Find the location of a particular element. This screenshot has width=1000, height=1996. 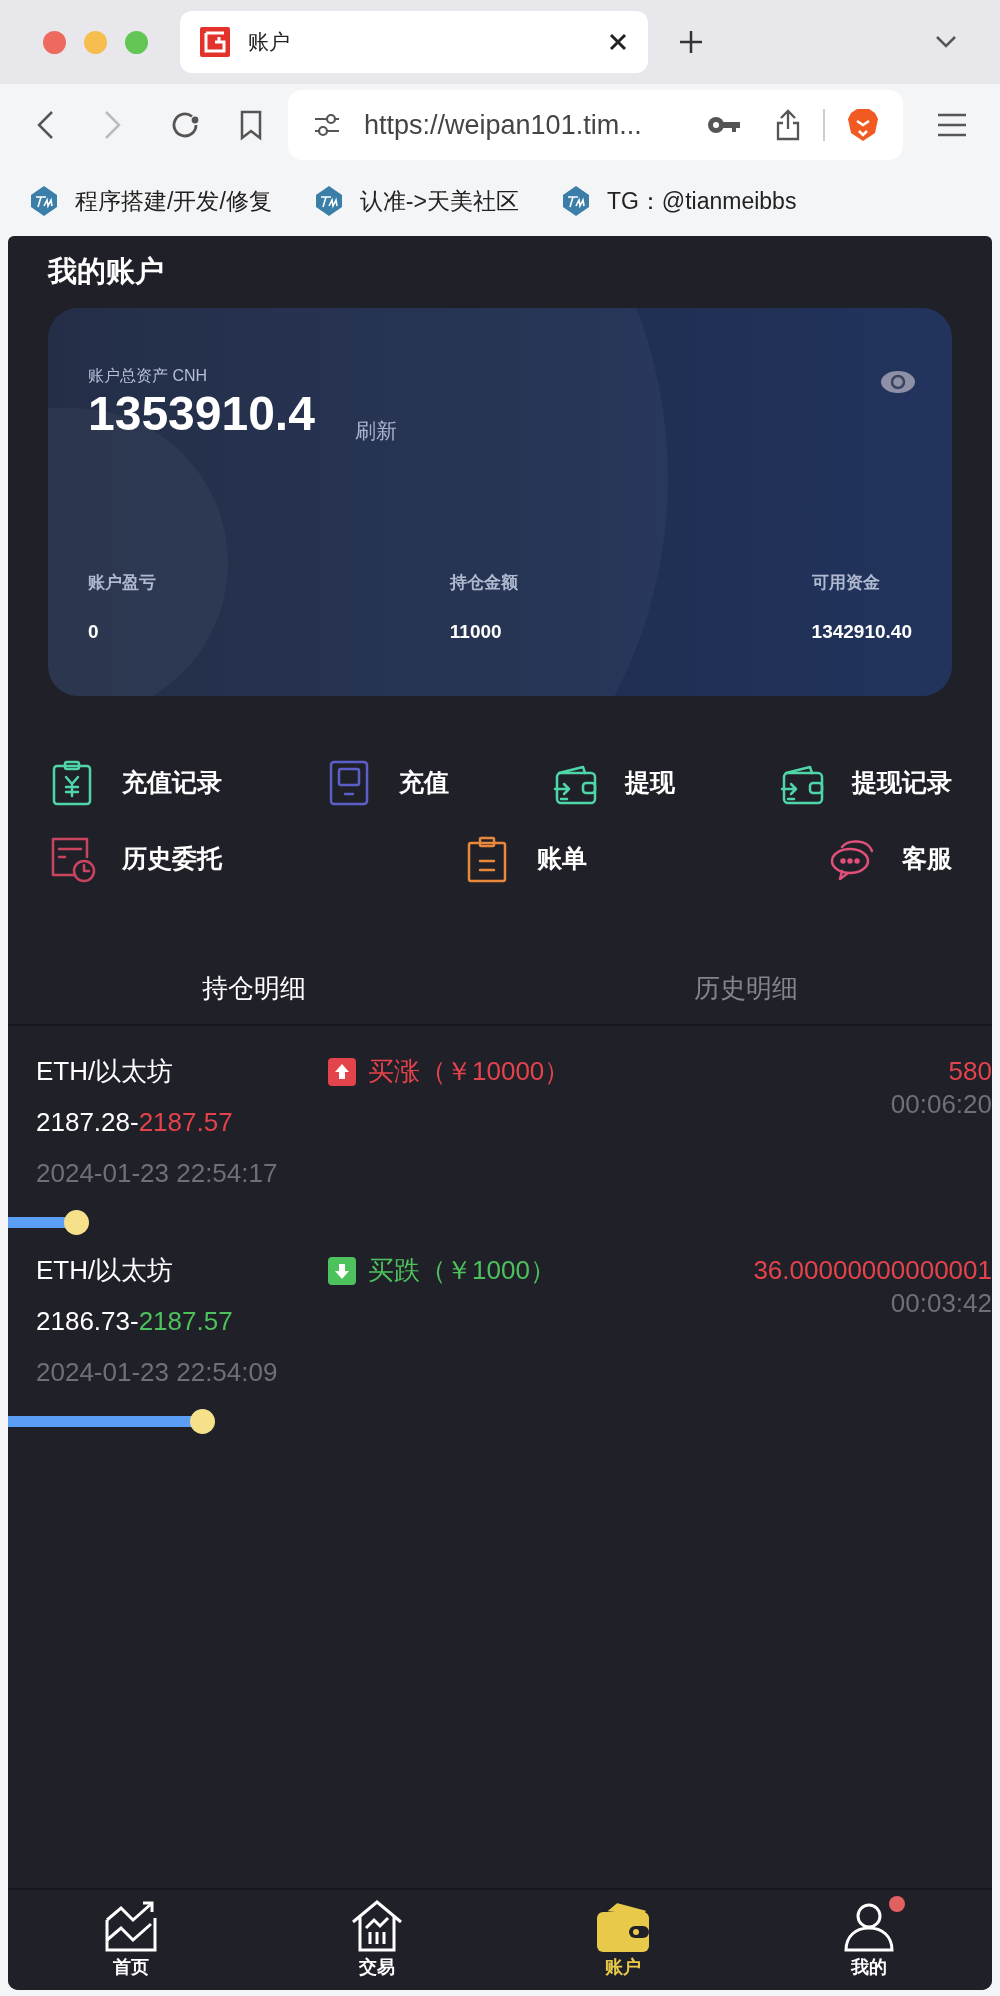

stat-label: 账户盈亏 is located at coordinates (122, 583).